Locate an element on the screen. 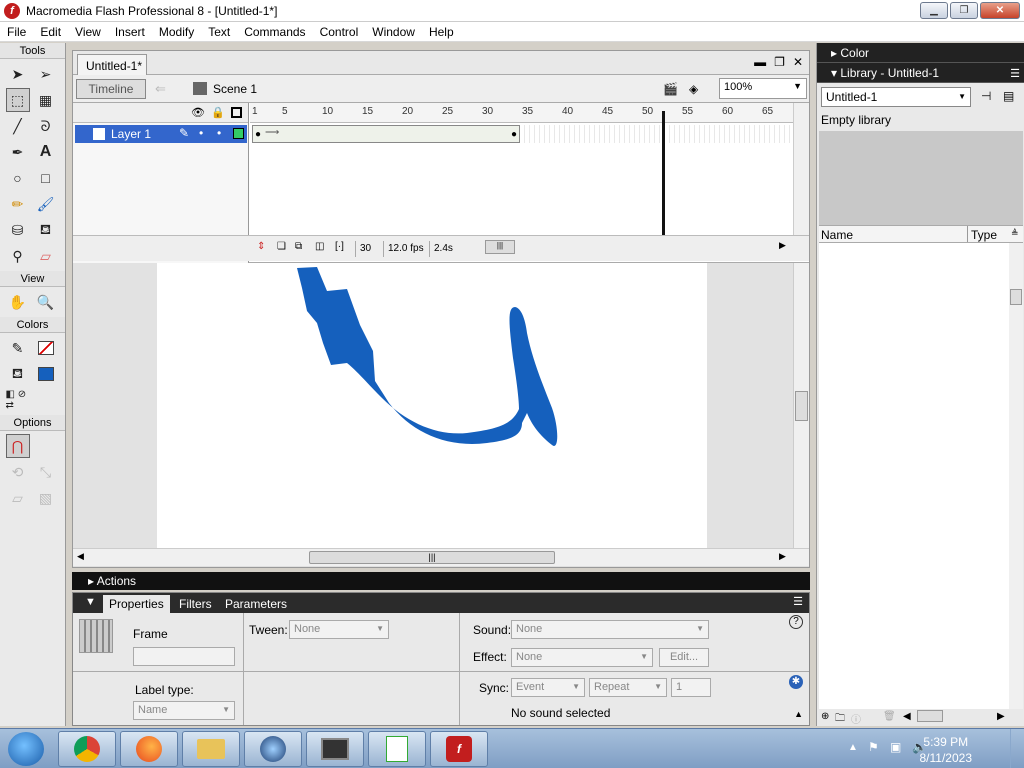  brush-tool-icon: 🖌 is located at coordinates (46, 204).